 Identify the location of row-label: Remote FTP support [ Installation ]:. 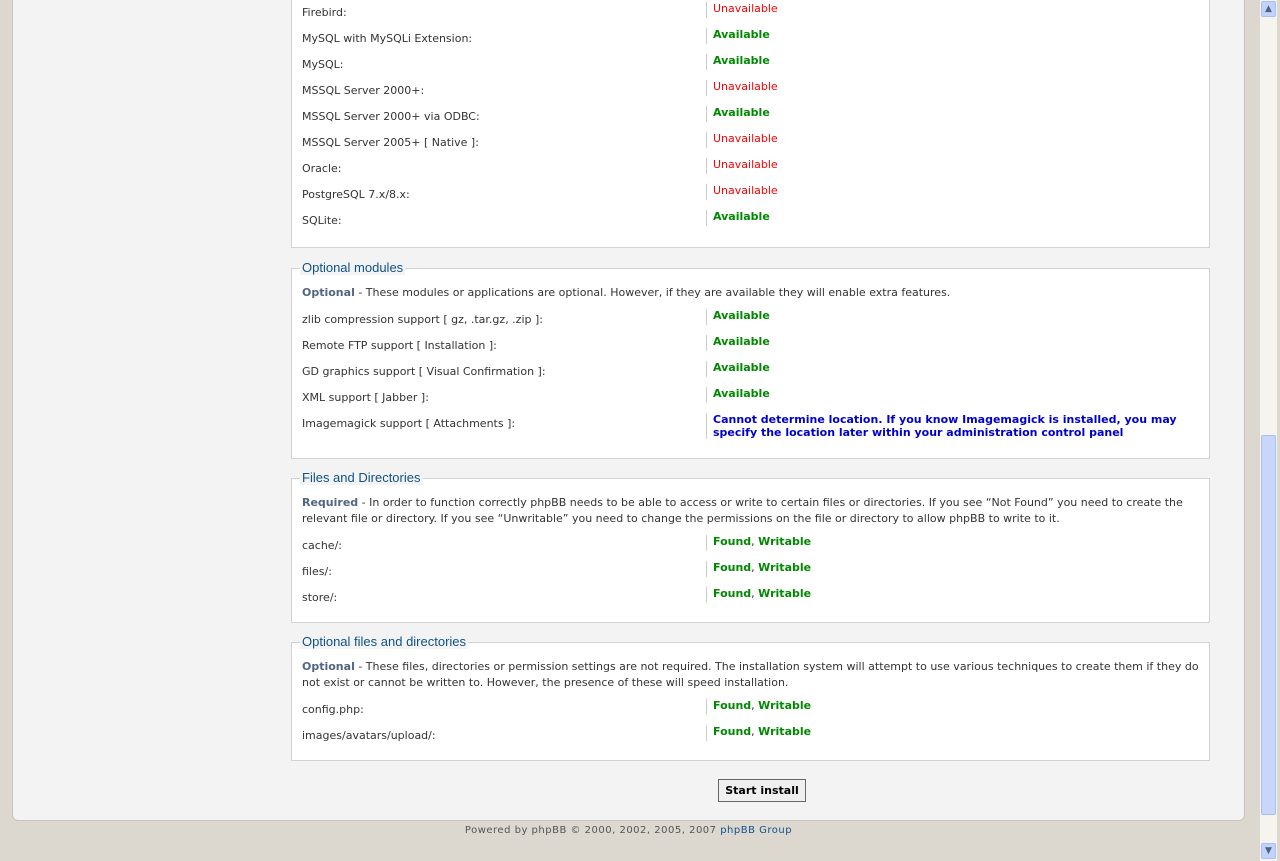
(399, 345).